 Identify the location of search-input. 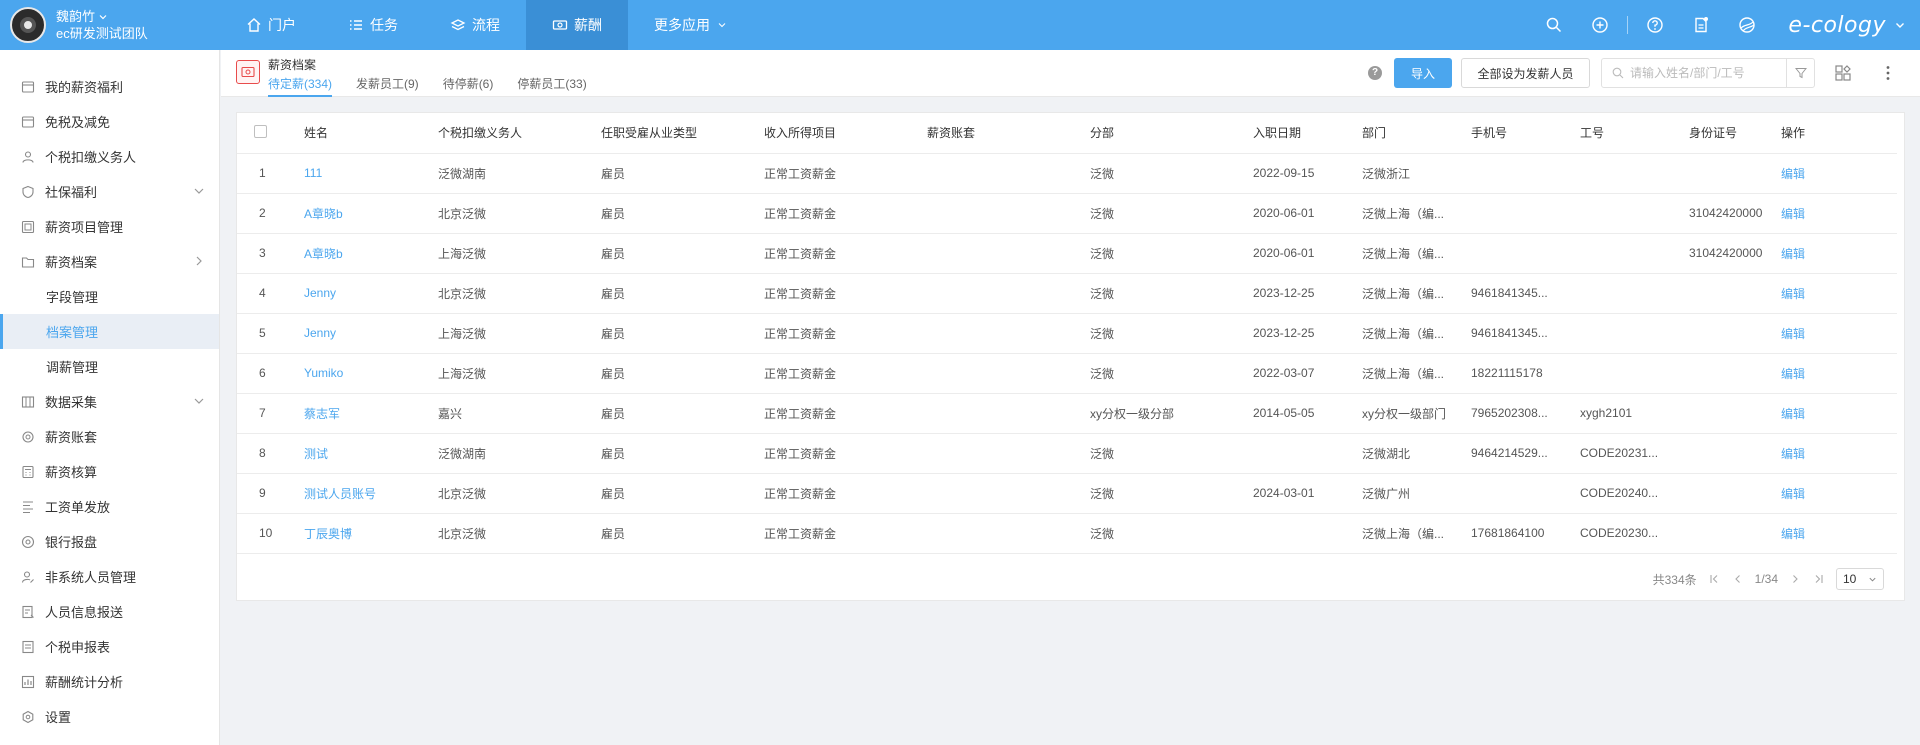
(1705, 73).